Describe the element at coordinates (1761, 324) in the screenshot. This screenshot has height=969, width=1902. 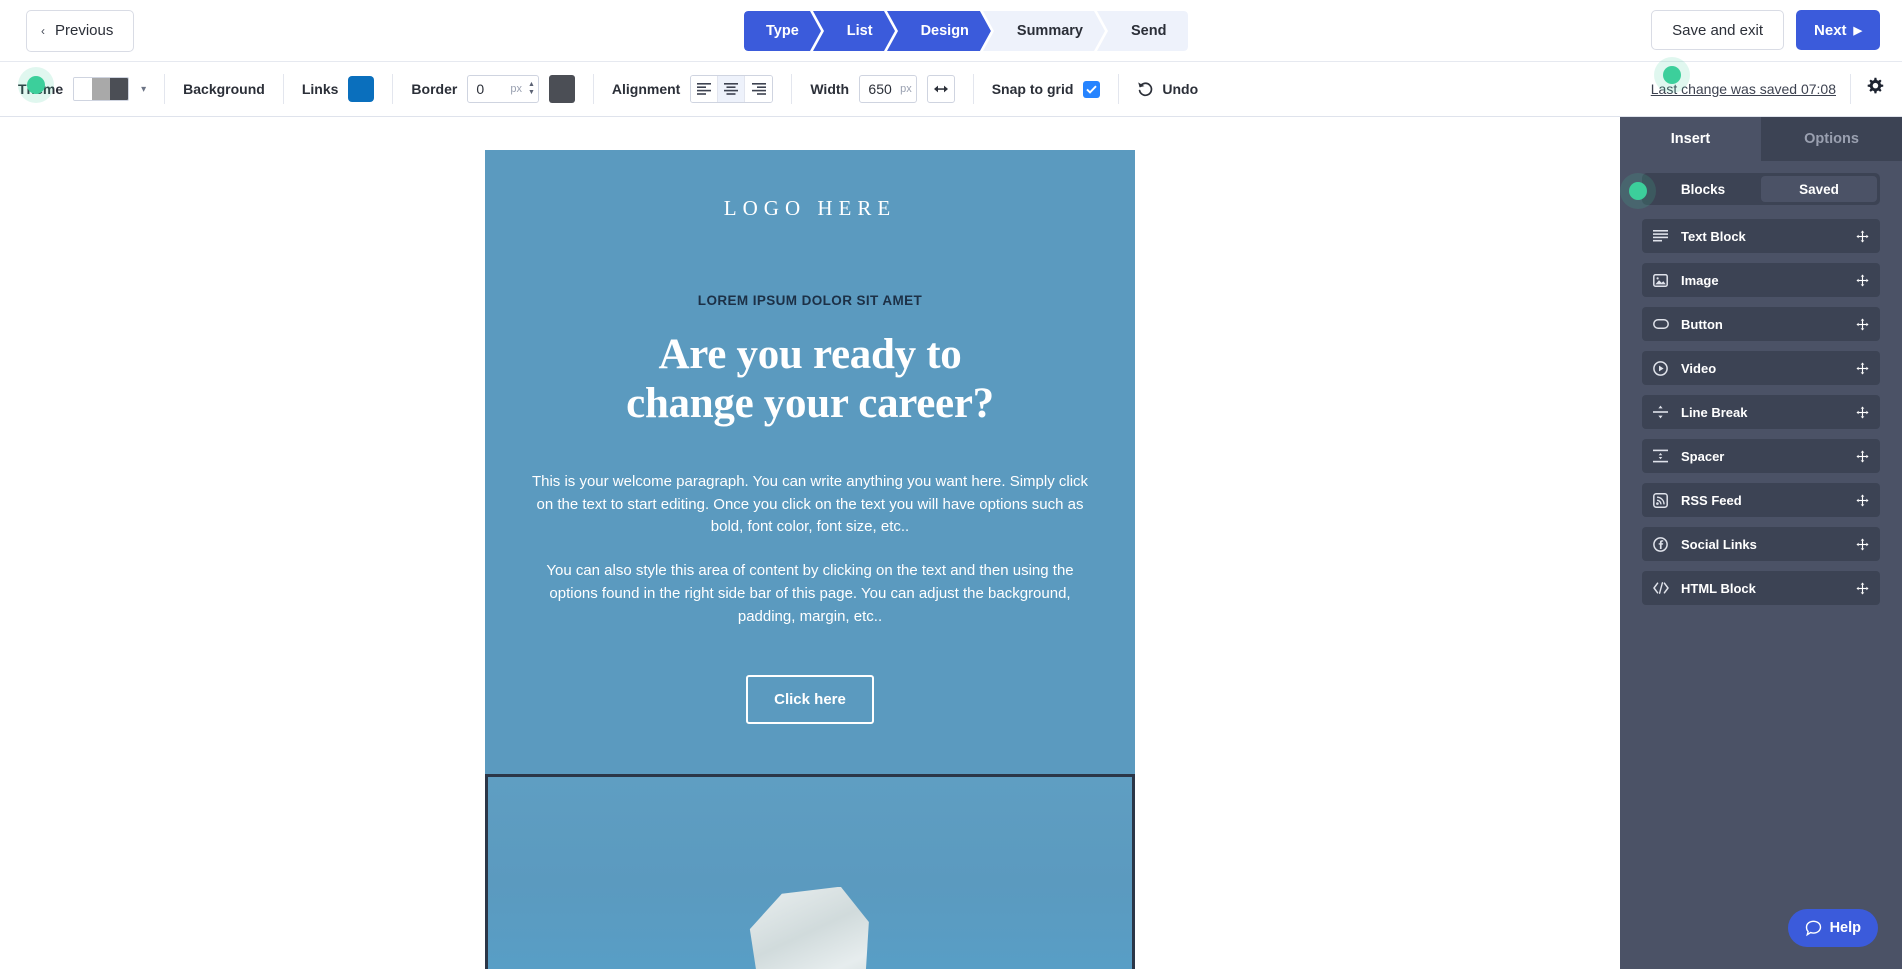
I see `block-item-button: Button` at that location.